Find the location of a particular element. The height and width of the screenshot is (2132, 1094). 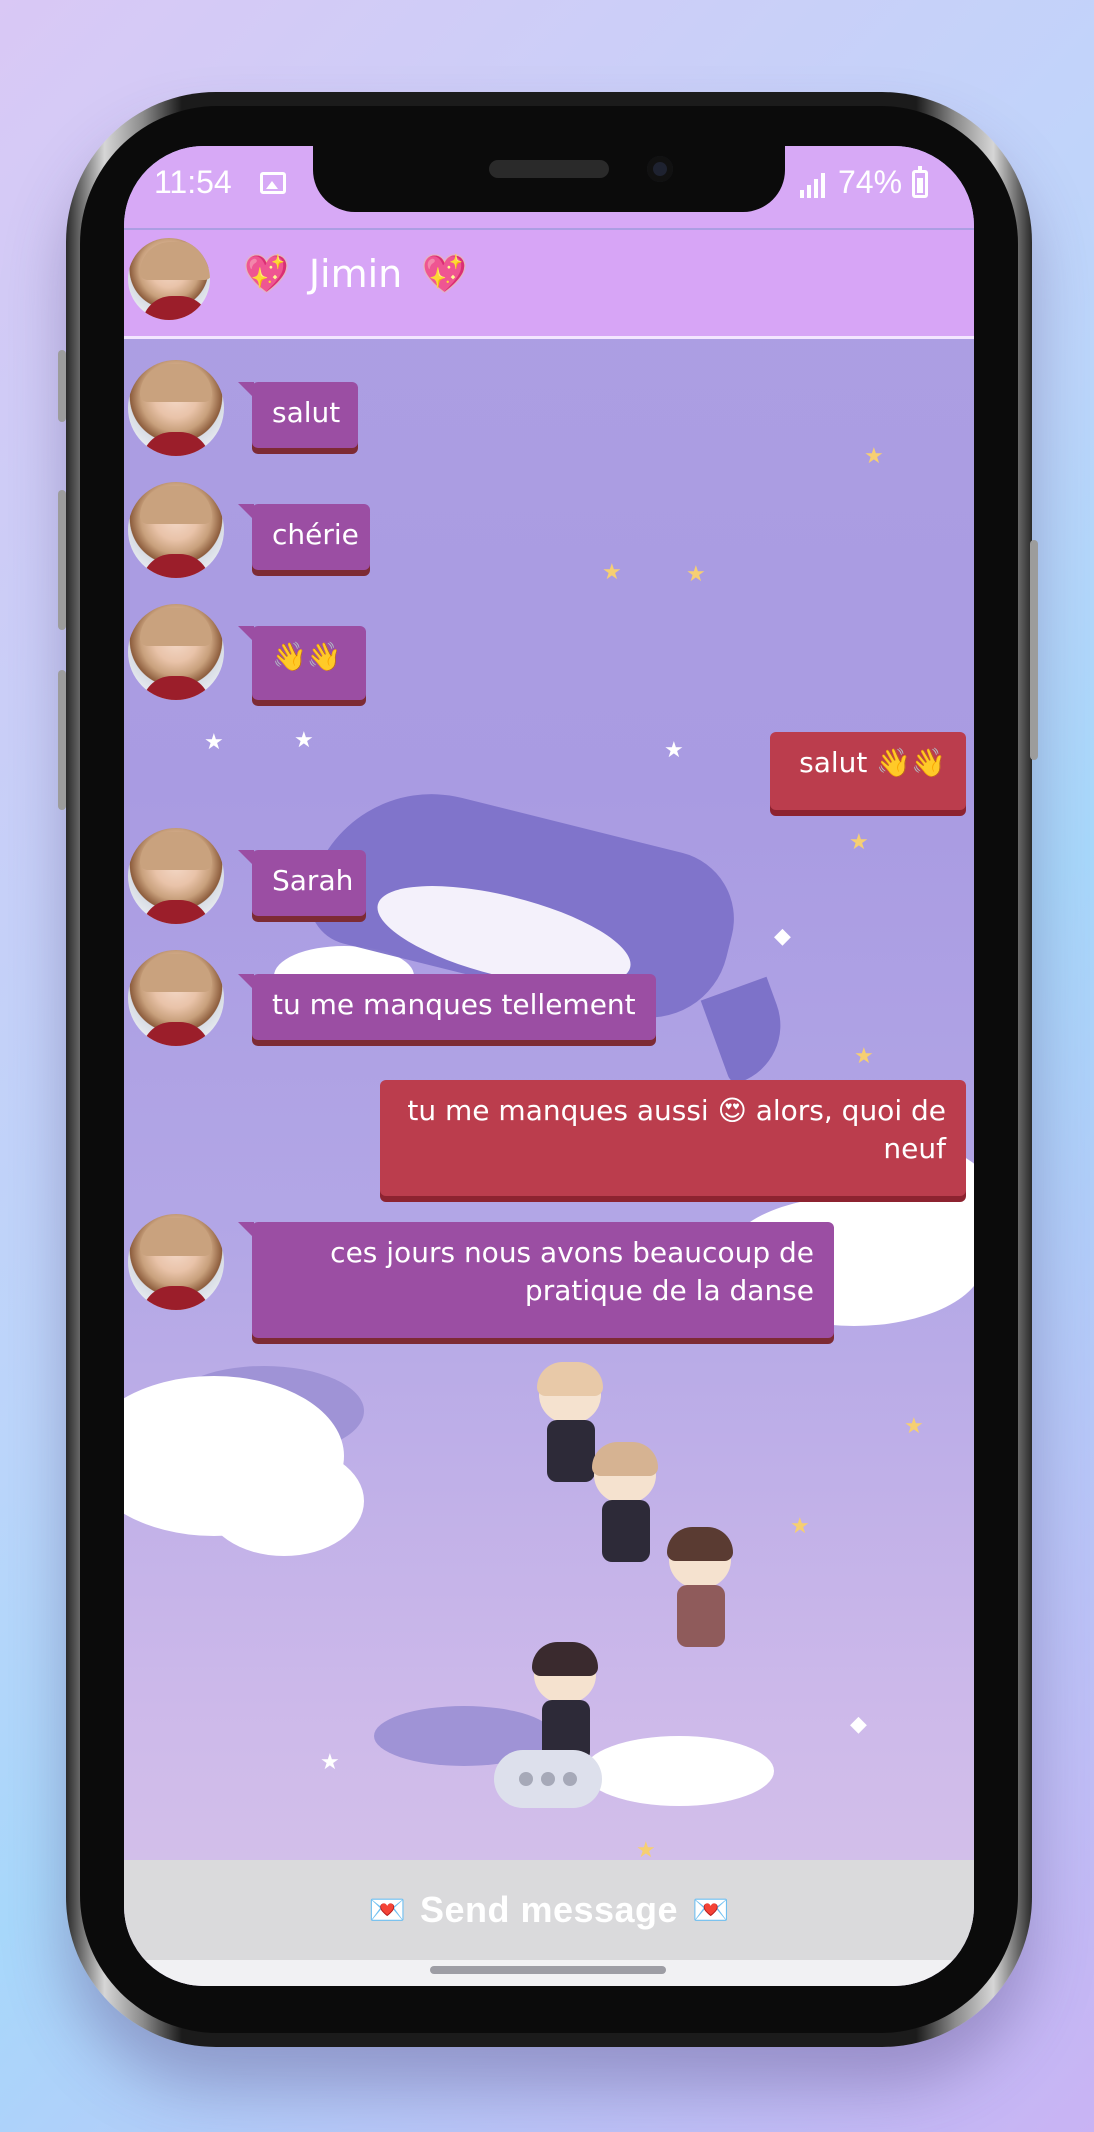

message-text: salut 👋👋 is located at coordinates (872, 762).